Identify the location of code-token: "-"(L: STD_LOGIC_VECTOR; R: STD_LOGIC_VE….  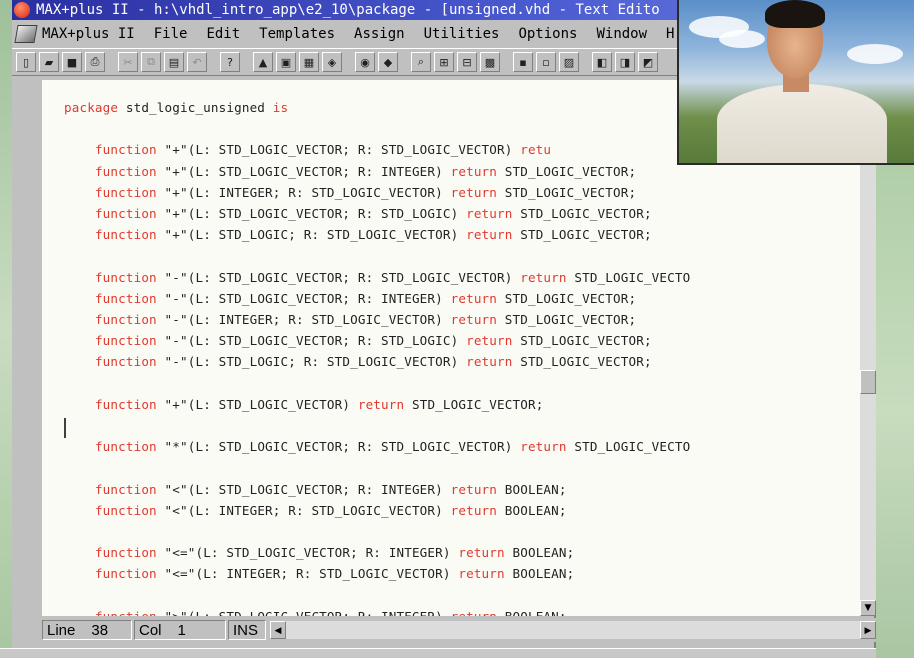
(338, 277).